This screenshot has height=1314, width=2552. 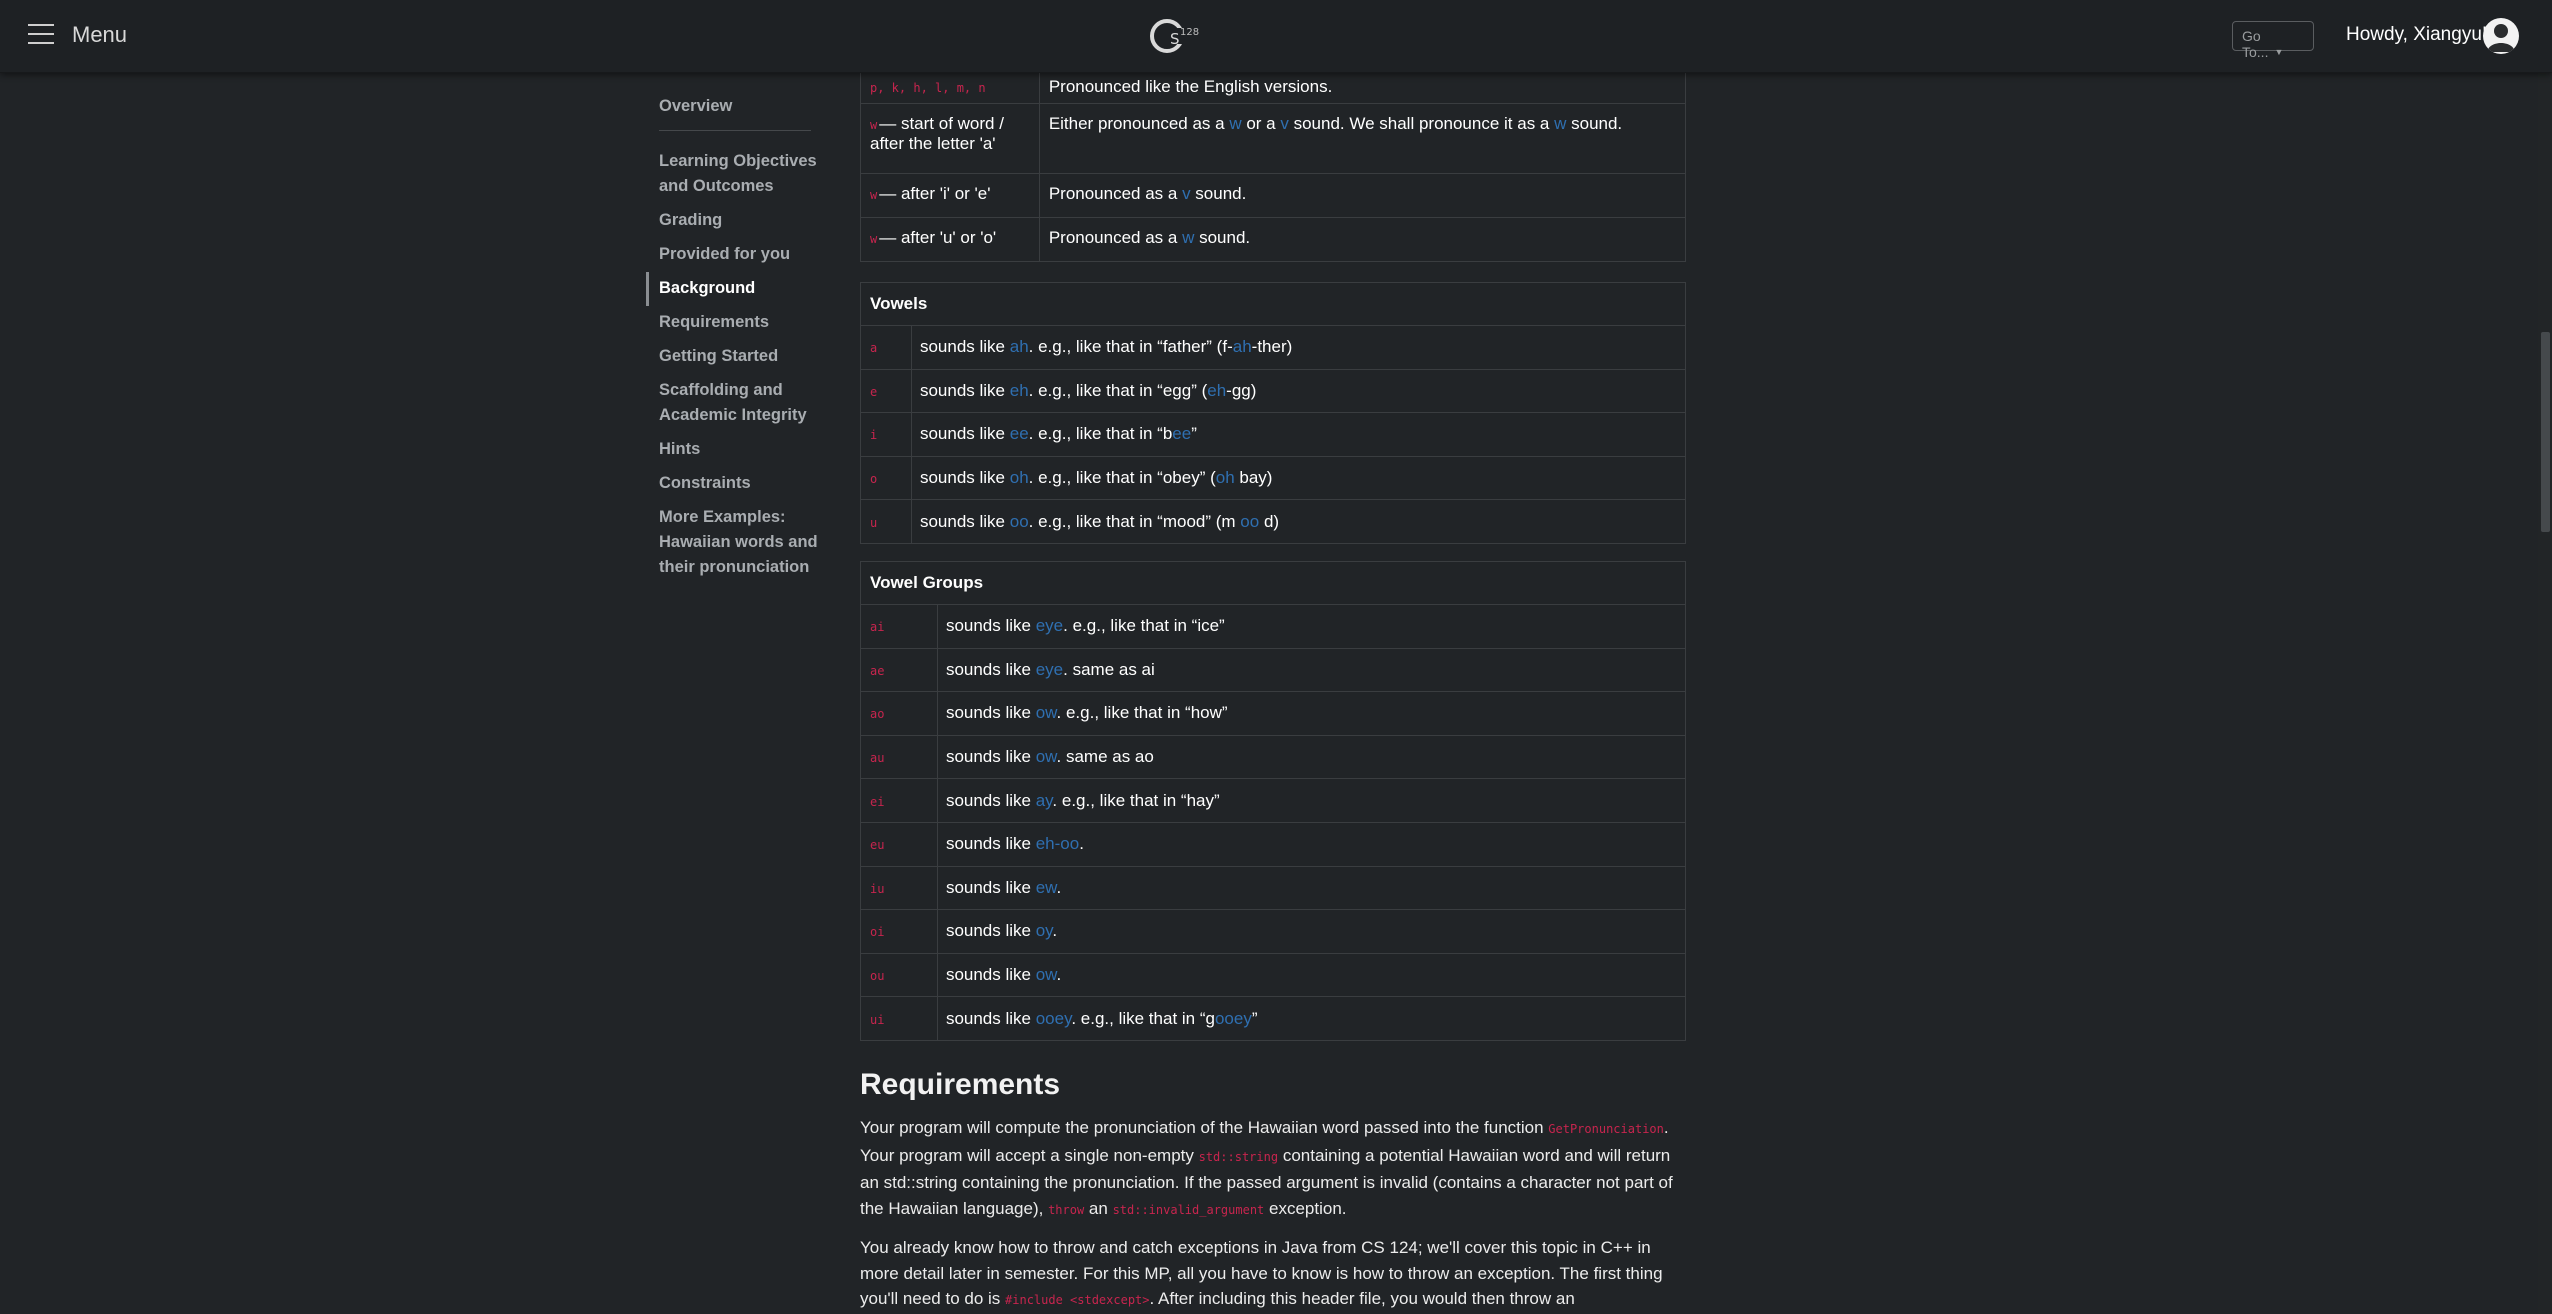 I want to click on letter-code: e, so click(x=874, y=391).